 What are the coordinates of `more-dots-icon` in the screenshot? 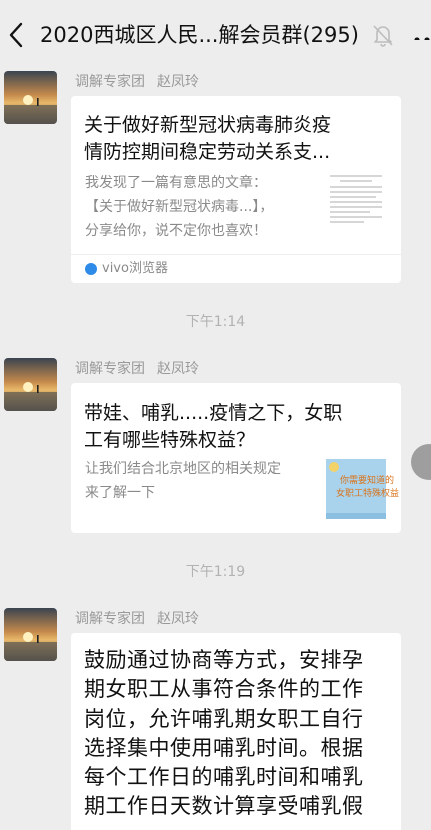 It's located at (422, 38).